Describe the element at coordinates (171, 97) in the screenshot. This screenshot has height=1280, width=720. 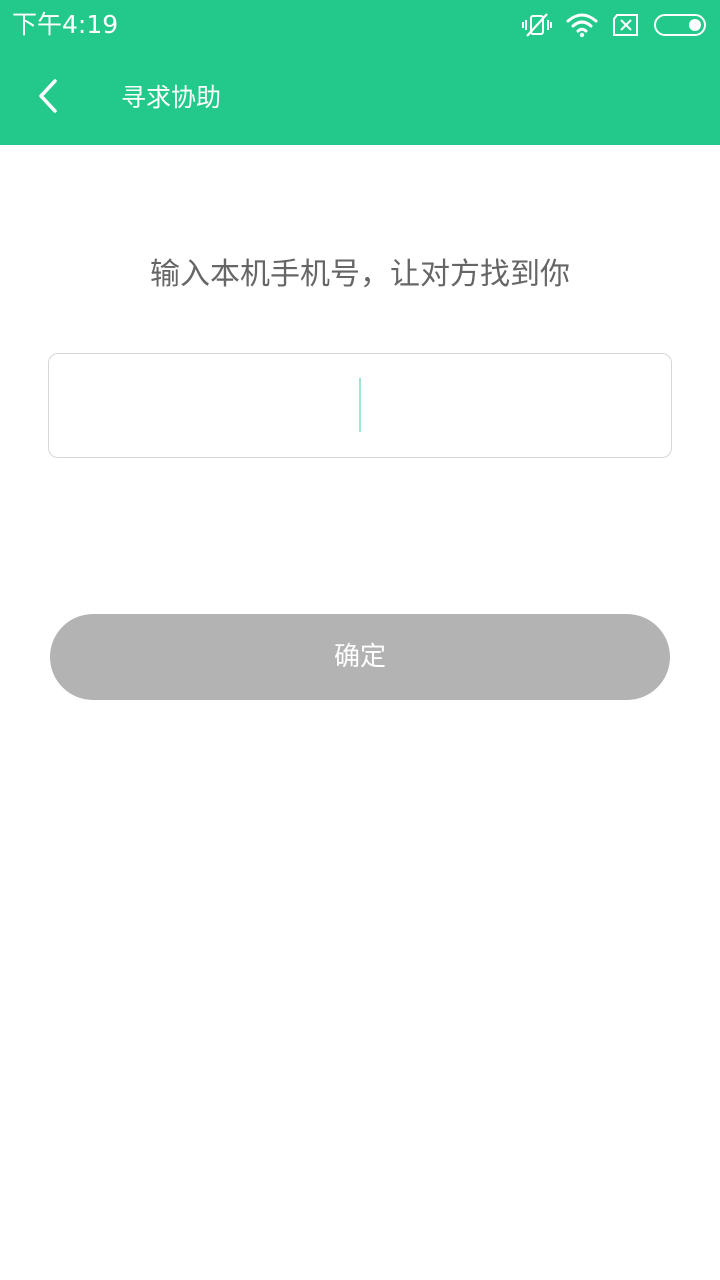
I see `page-title: 寻求协助` at that location.